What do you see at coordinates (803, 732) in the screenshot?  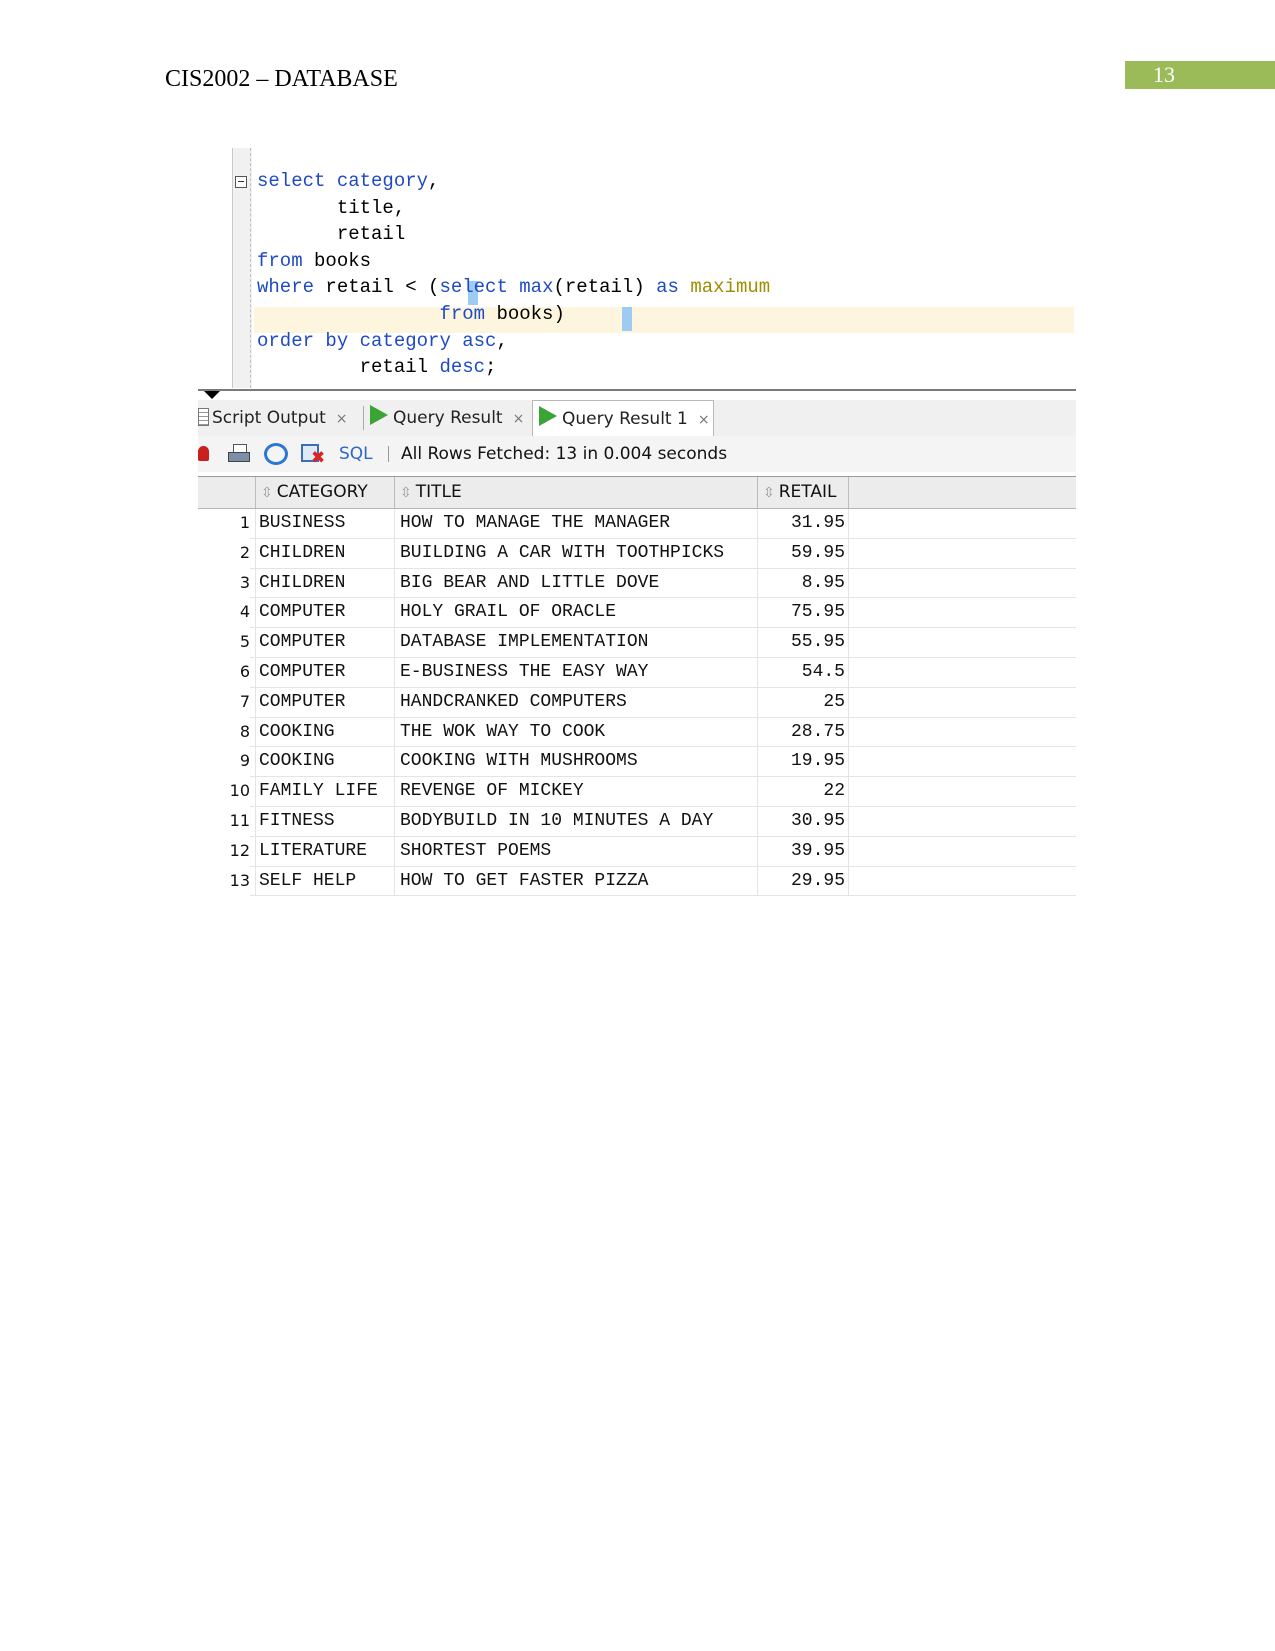 I see `cell-retail: 28.75` at bounding box center [803, 732].